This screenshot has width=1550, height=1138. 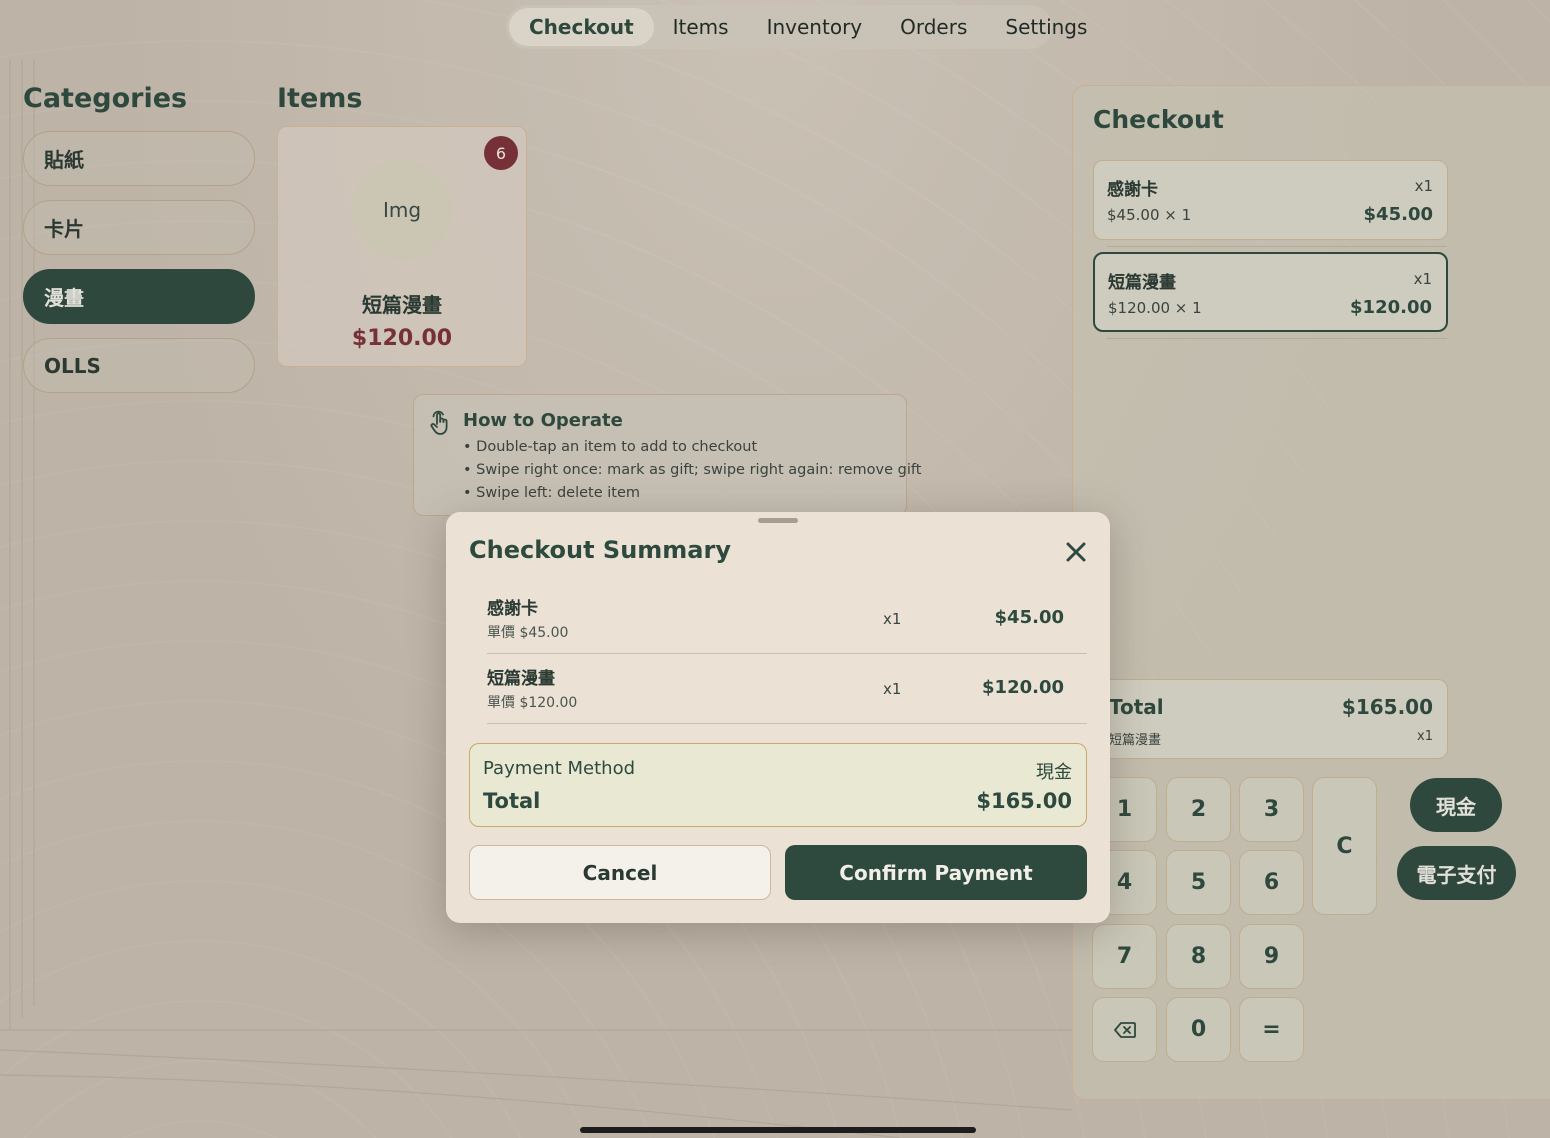 I want to click on line-item-unit: $45.00 × 1, so click(x=1149, y=215).